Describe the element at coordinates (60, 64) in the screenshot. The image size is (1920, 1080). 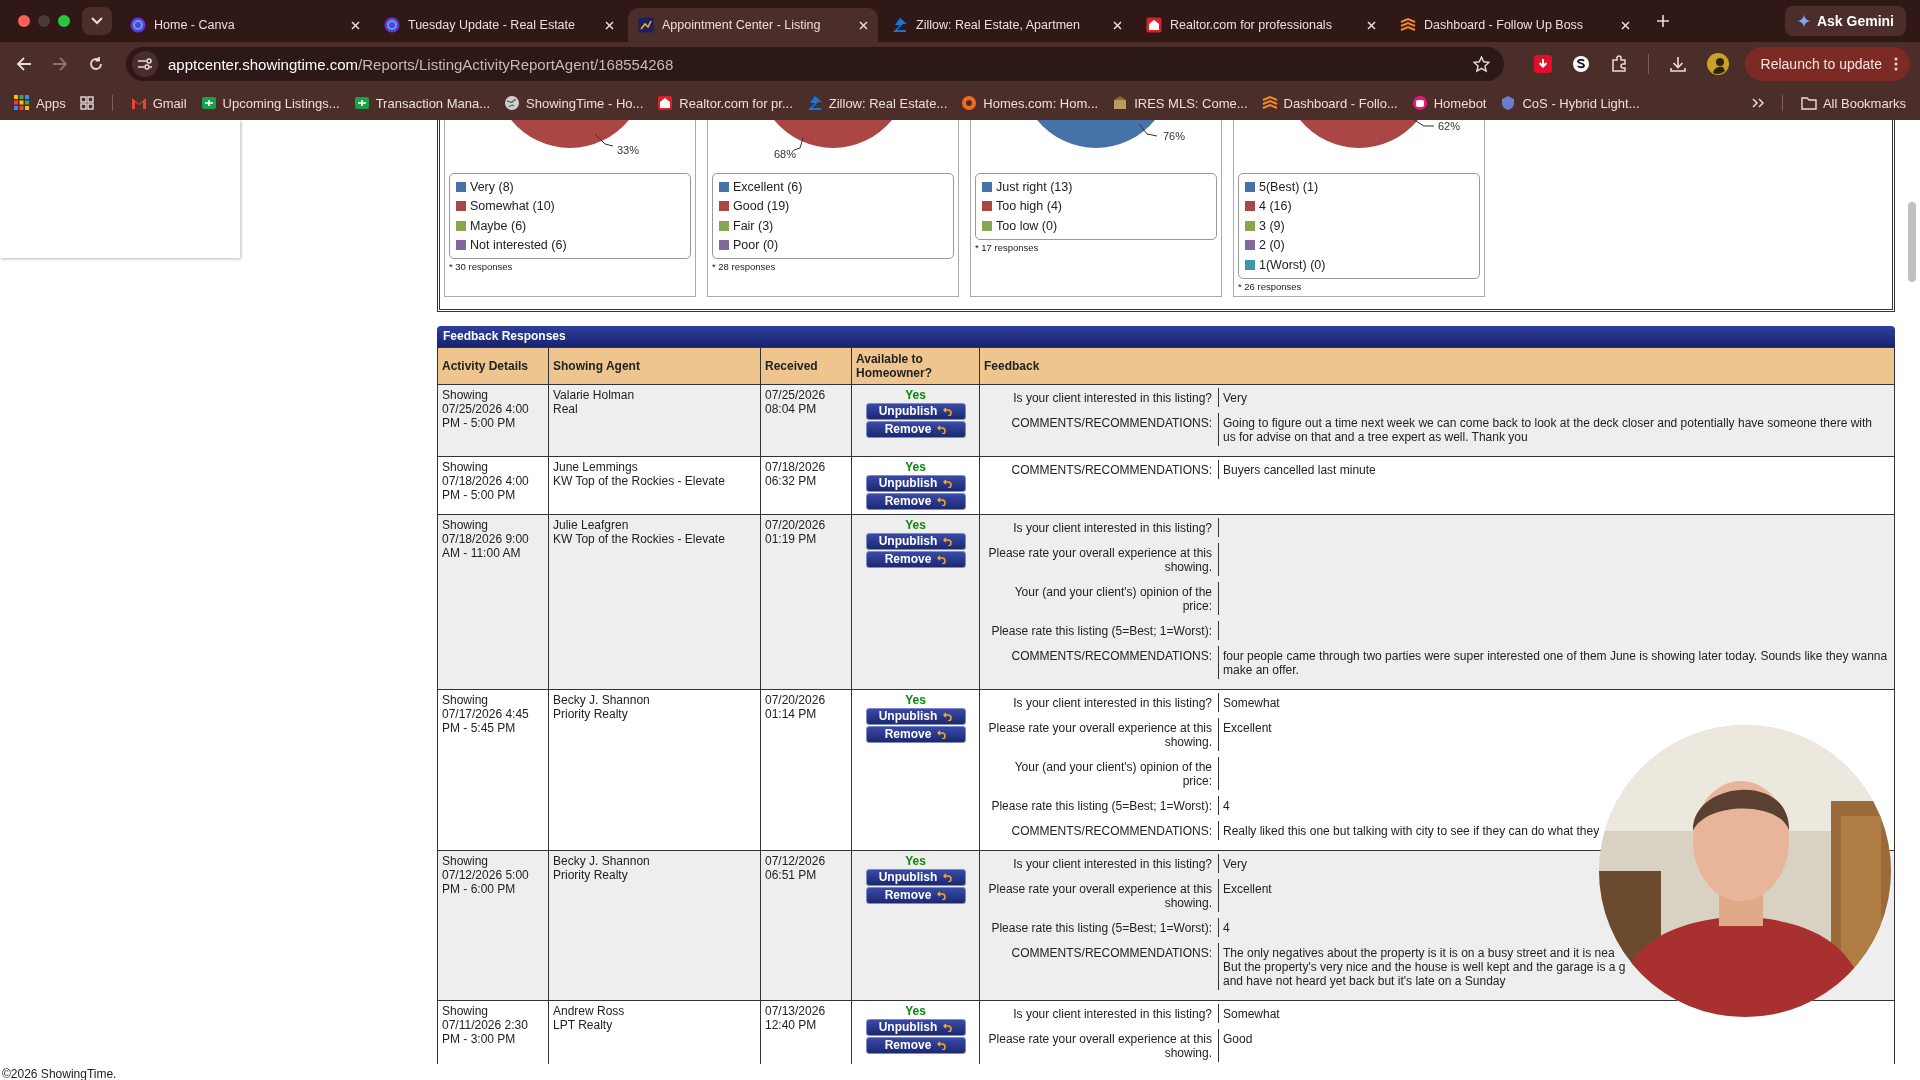
I see `forward-icon` at that location.